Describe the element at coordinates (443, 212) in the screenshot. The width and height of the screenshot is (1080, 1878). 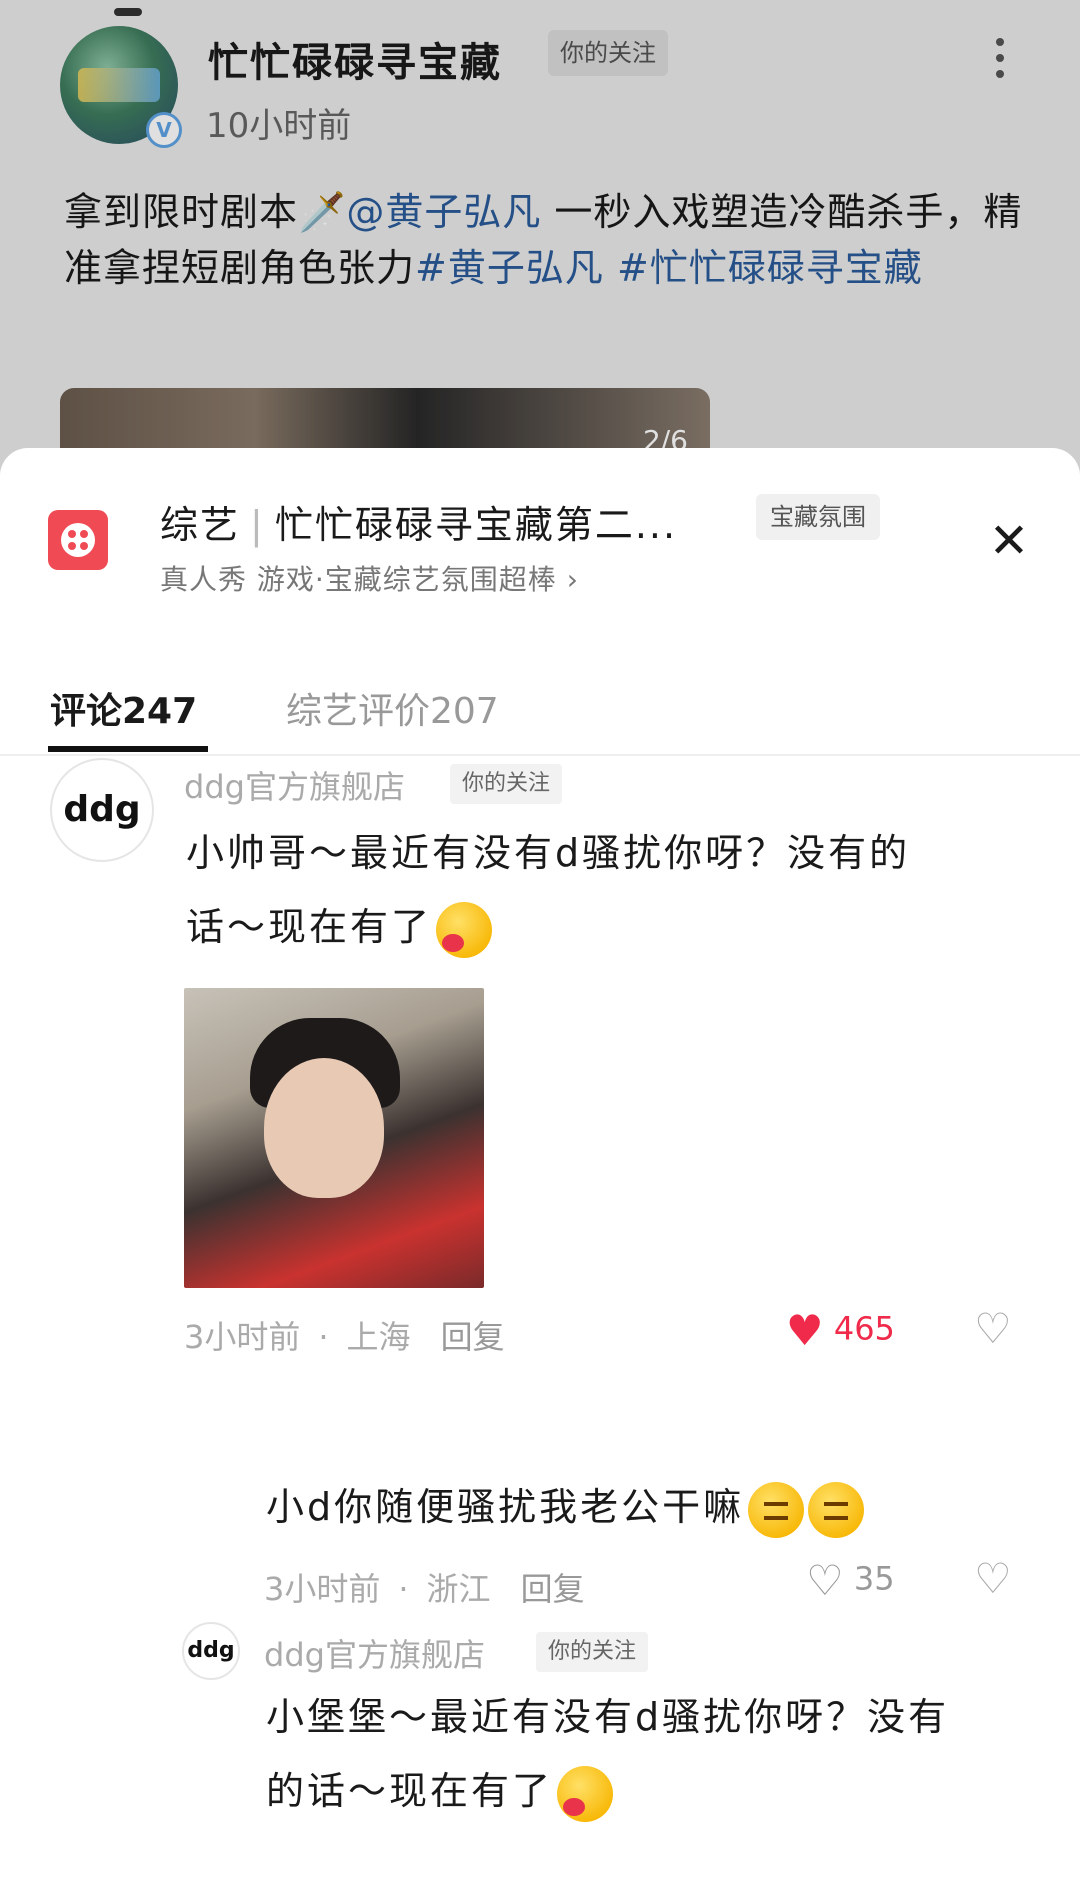
I see `mention-link: @黄子弘凡` at that location.